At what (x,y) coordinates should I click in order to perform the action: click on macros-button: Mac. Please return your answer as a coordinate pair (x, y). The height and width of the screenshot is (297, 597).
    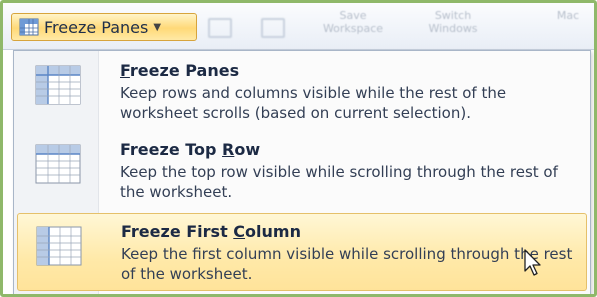
    Looking at the image, I should click on (568, 15).